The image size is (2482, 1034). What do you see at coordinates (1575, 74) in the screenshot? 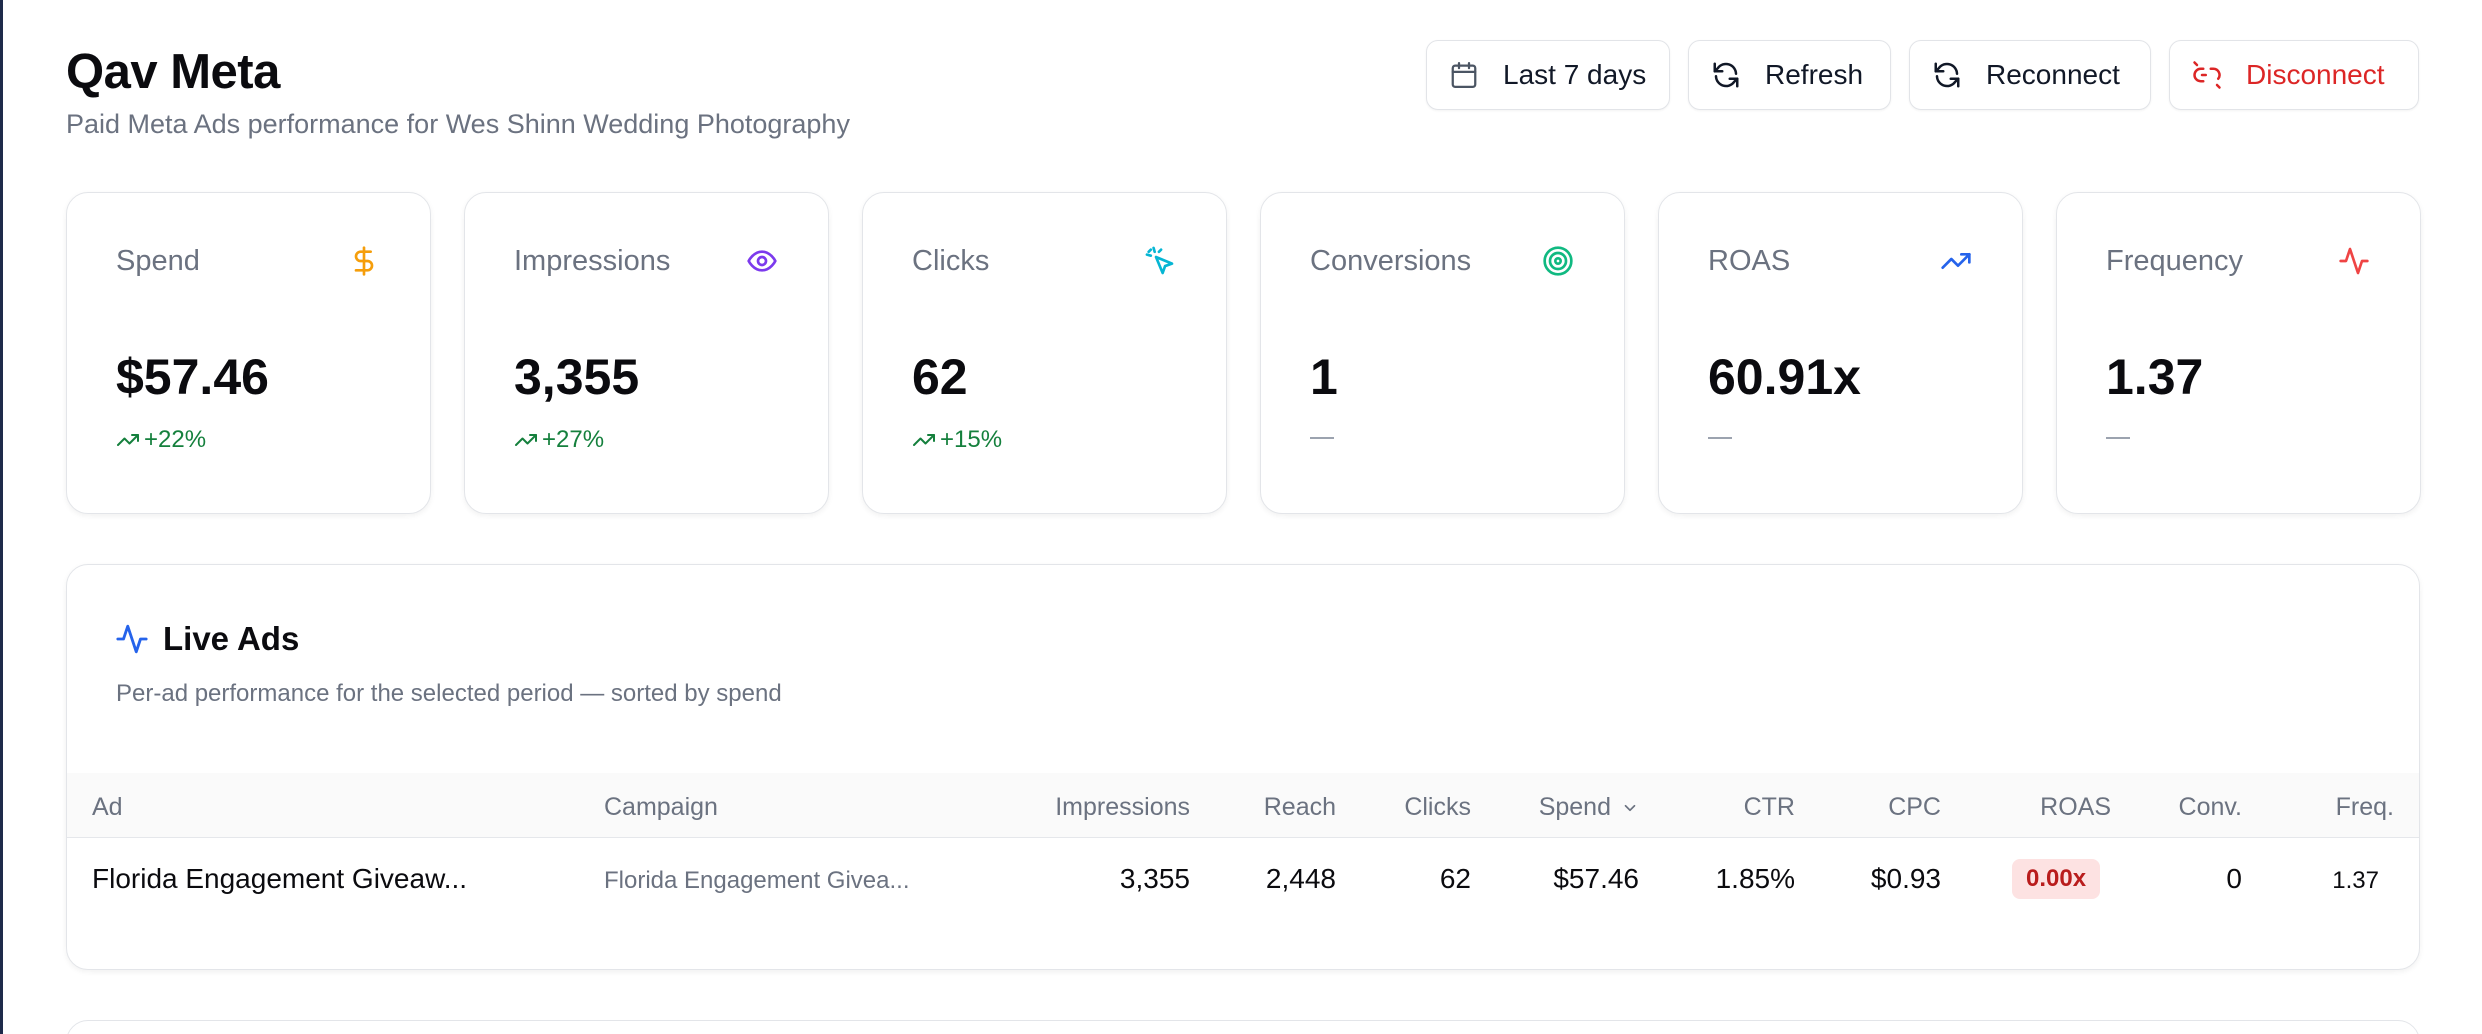
I see `date-range-label: Last 7 days` at bounding box center [1575, 74].